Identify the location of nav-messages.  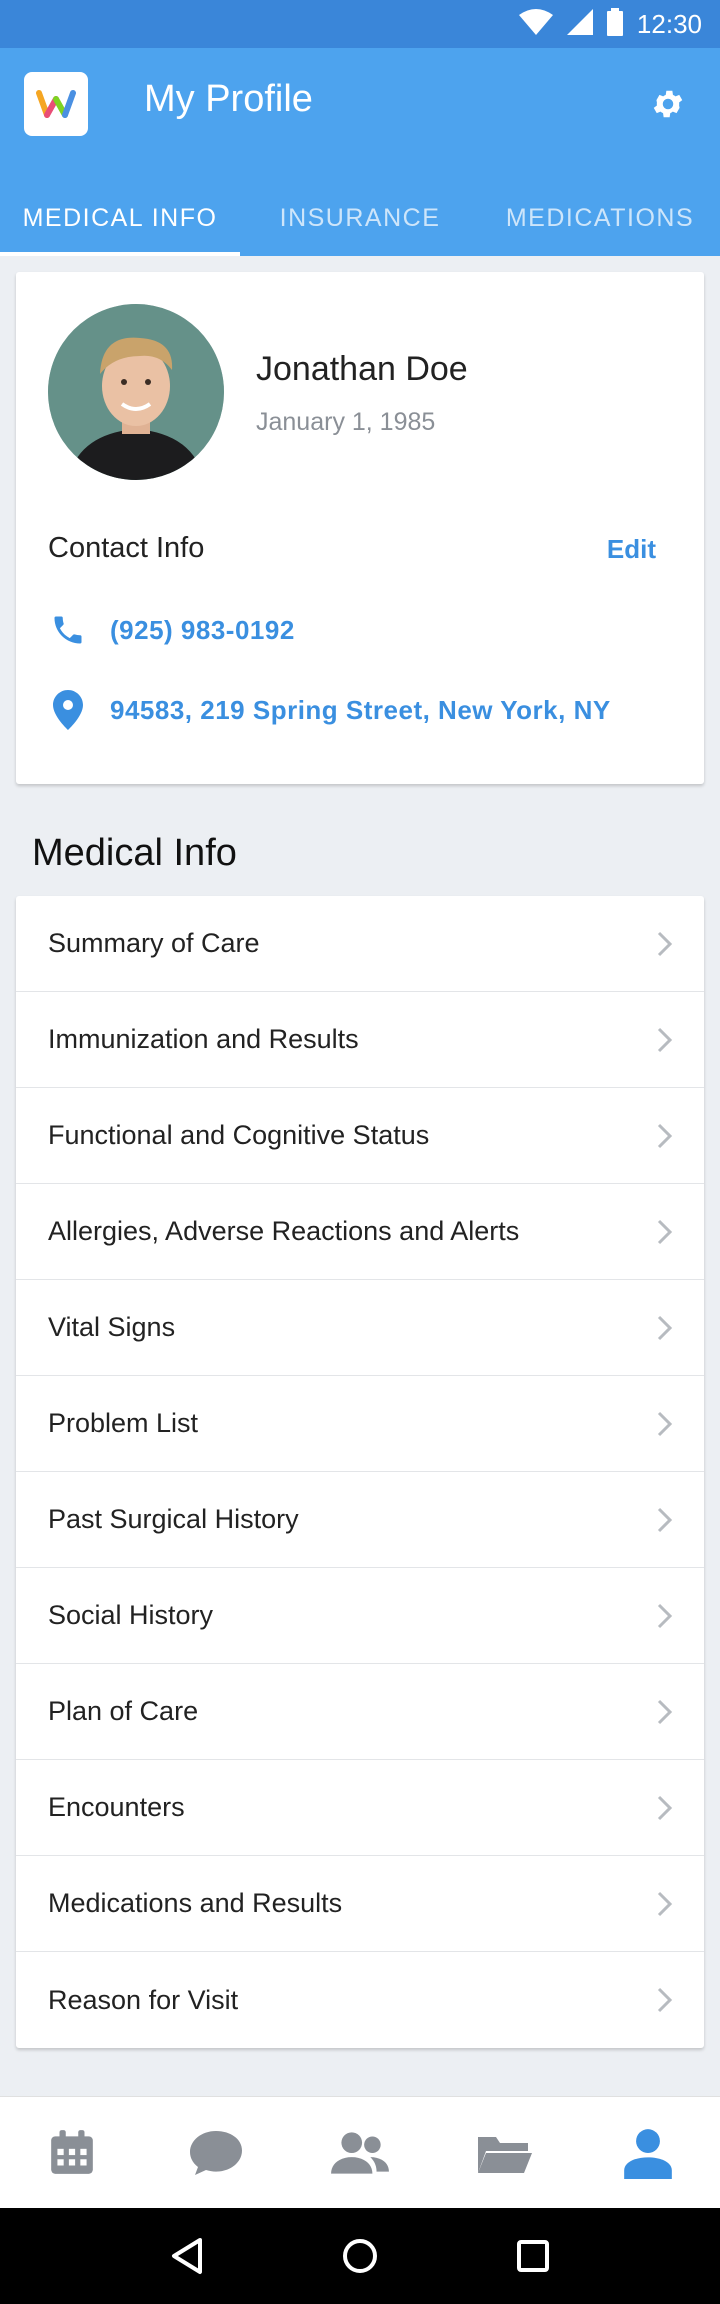
(216, 2152).